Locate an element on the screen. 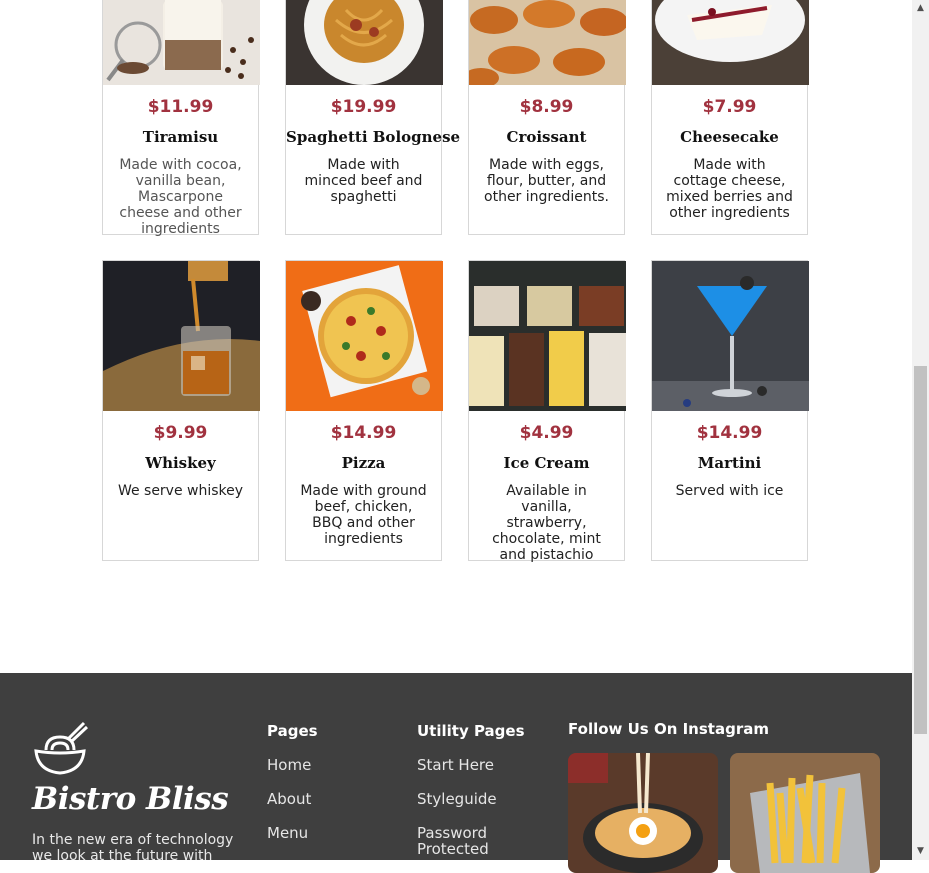  brand-name: Bistro Bliss is located at coordinates (130, 799).